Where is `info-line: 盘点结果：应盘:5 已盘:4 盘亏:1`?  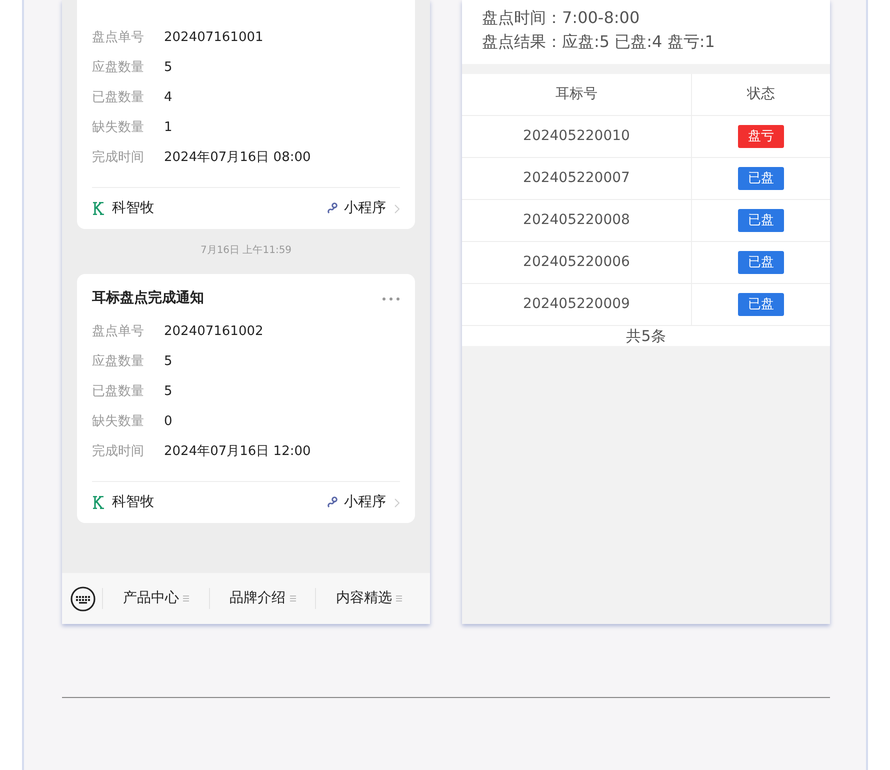
info-line: 盘点结果：应盘:5 已盘:4 盘亏:1 is located at coordinates (599, 42).